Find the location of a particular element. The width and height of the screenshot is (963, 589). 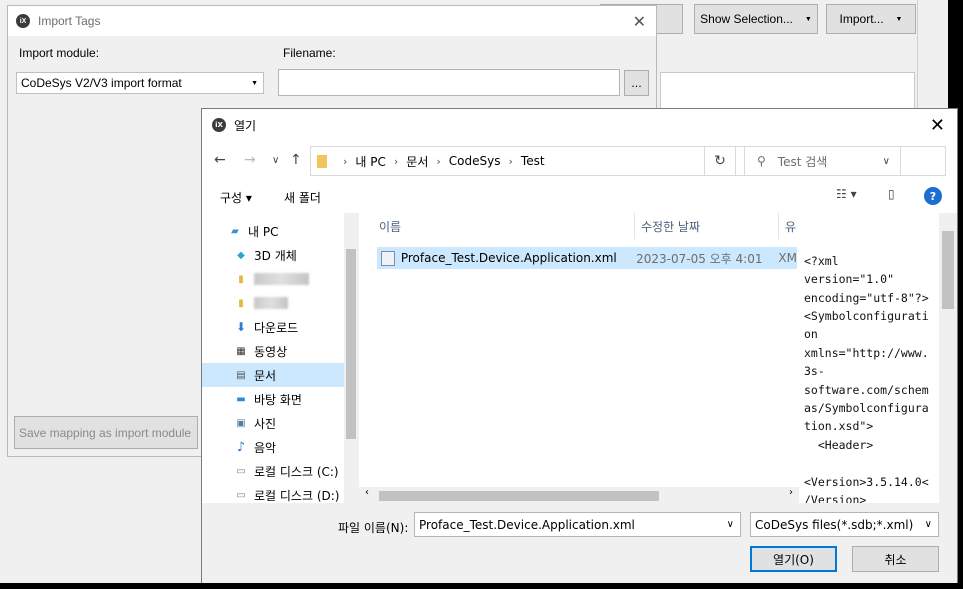

organize-button: 구성 ▾ is located at coordinates (236, 197).